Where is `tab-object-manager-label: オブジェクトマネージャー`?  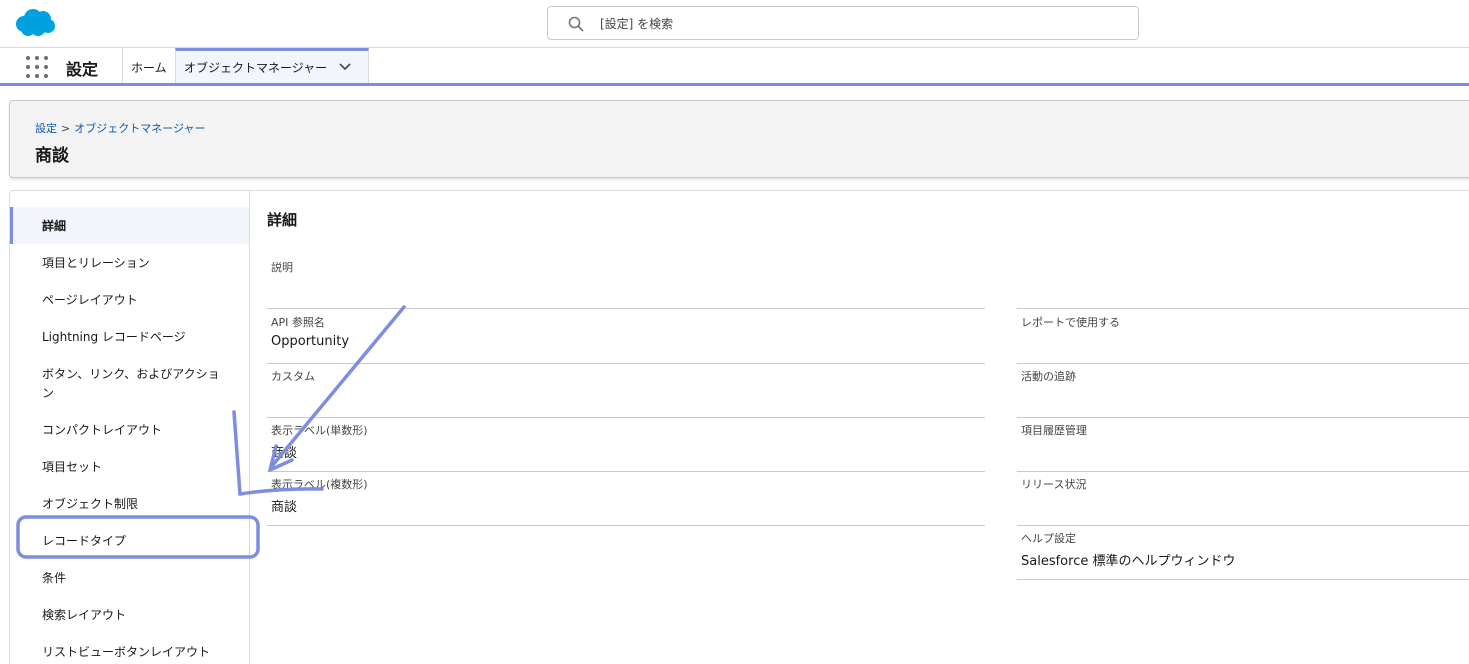
tab-object-manager-label: オブジェクトマネージャー is located at coordinates (256, 68).